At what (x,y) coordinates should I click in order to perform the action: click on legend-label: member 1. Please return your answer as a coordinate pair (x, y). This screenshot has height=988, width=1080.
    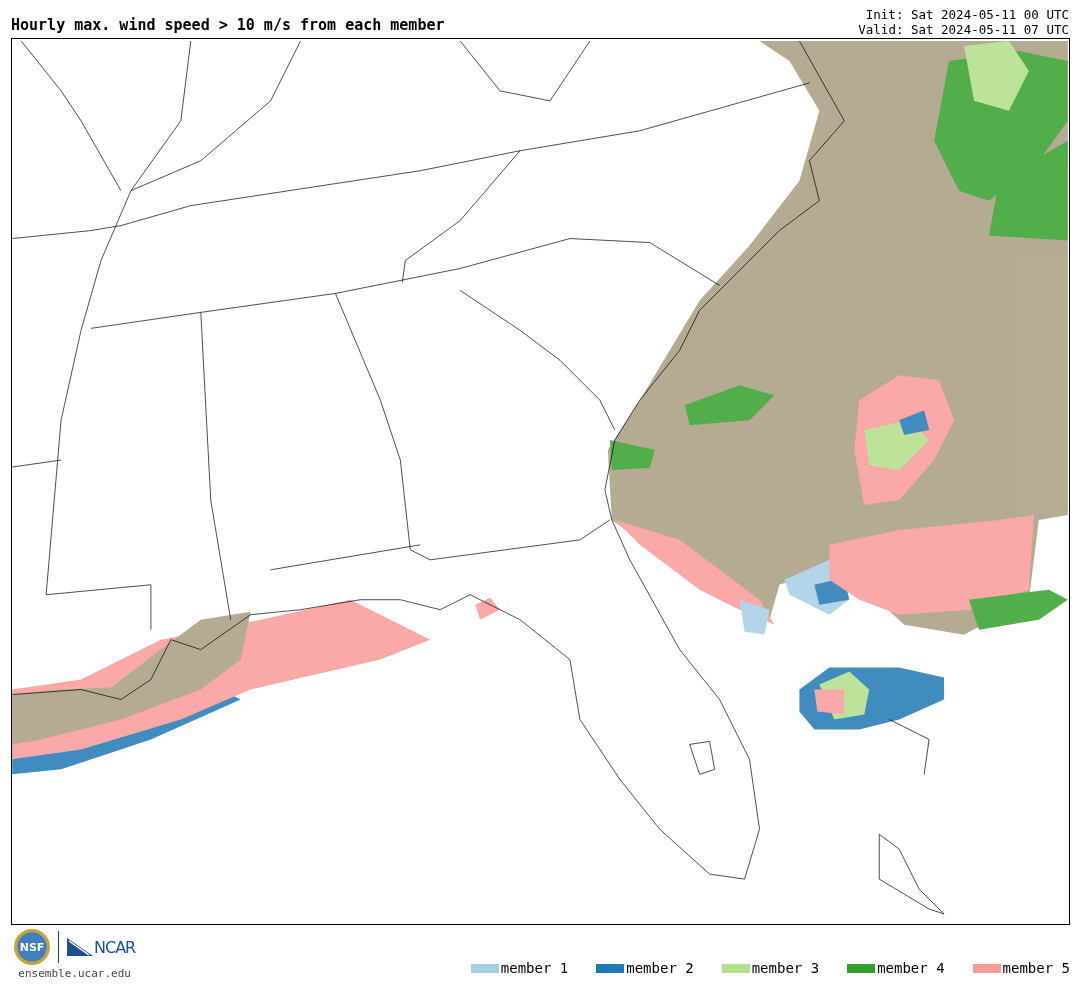
    Looking at the image, I should click on (534, 968).